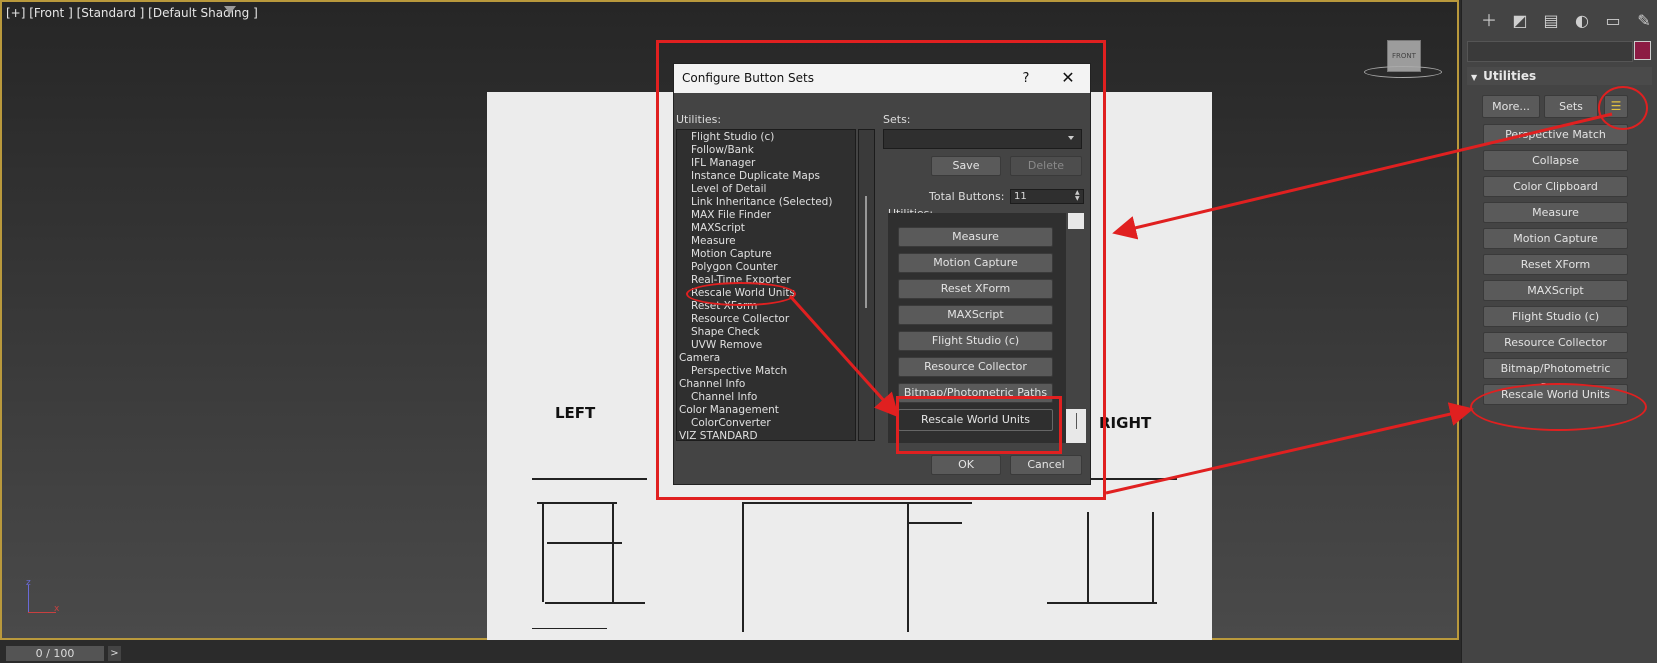  Describe the element at coordinates (1555, 186) in the screenshot. I see `utility-button: Color Clipboard` at that location.